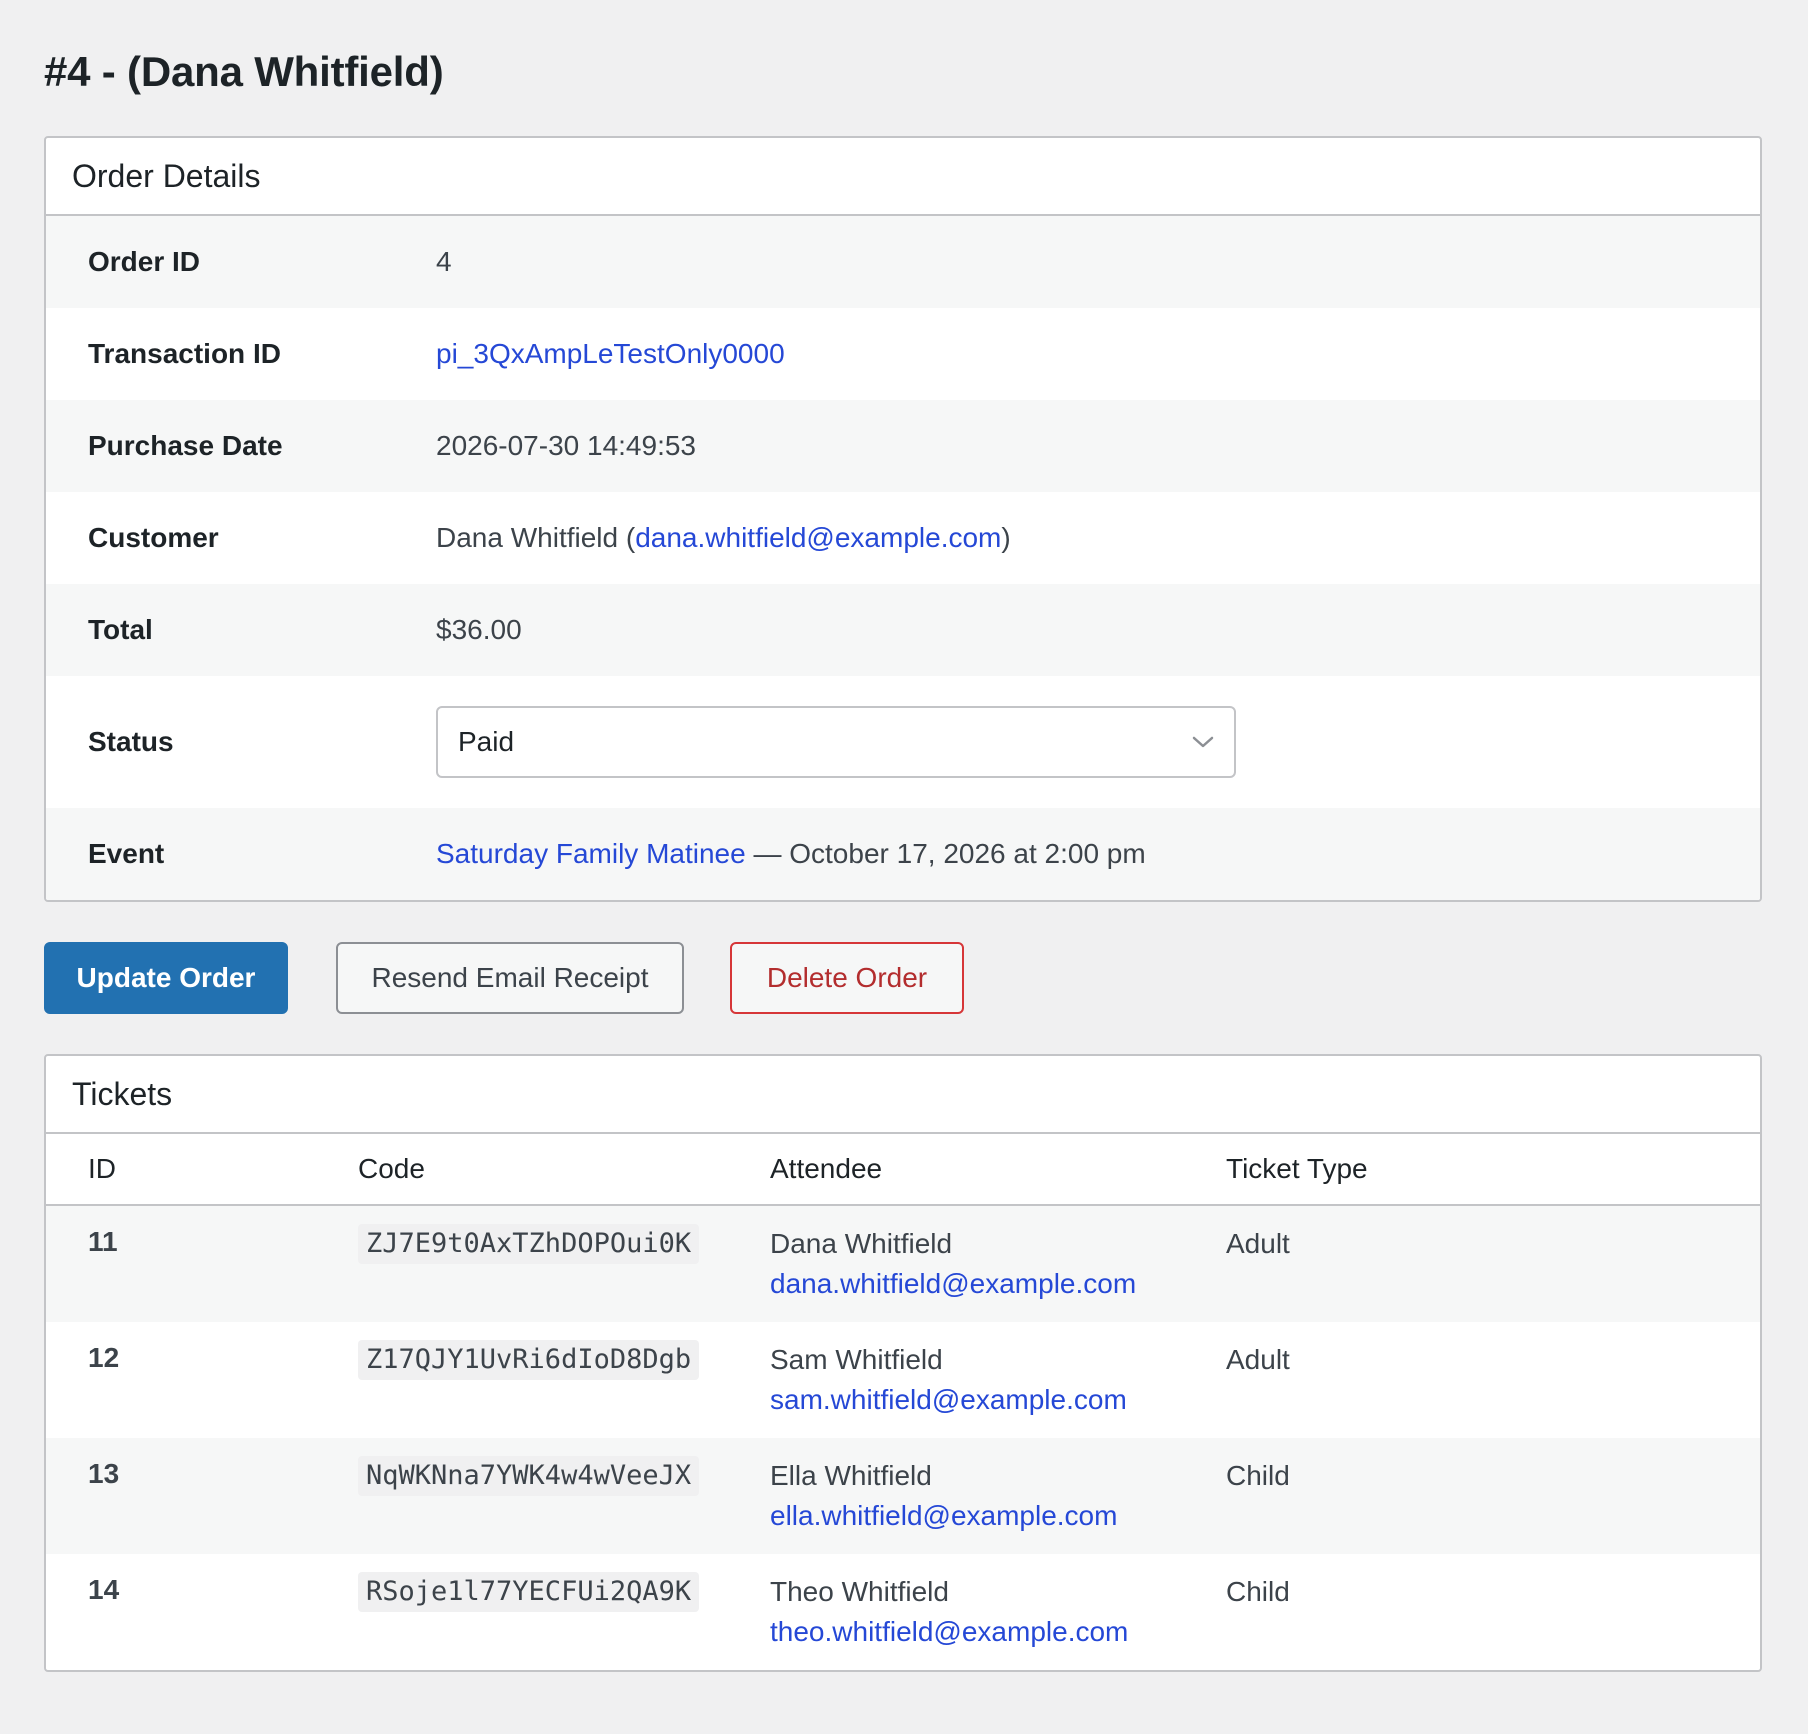 This screenshot has width=1808, height=1734. Describe the element at coordinates (836, 742) in the screenshot. I see `status-select: Paid` at that location.